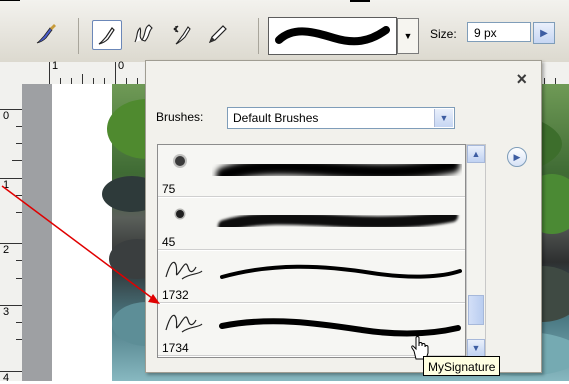  I want to click on brush-stroke-preview, so click(332, 36).